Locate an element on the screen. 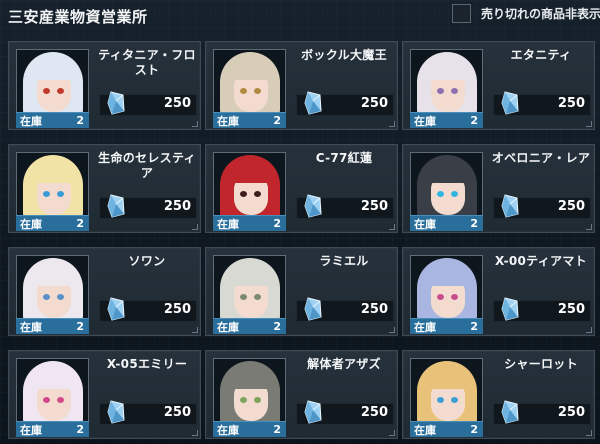 Image resolution: width=600 pixels, height=444 pixels. shop-item-card: 在庫 2 シャーロット 250 is located at coordinates (498, 394).